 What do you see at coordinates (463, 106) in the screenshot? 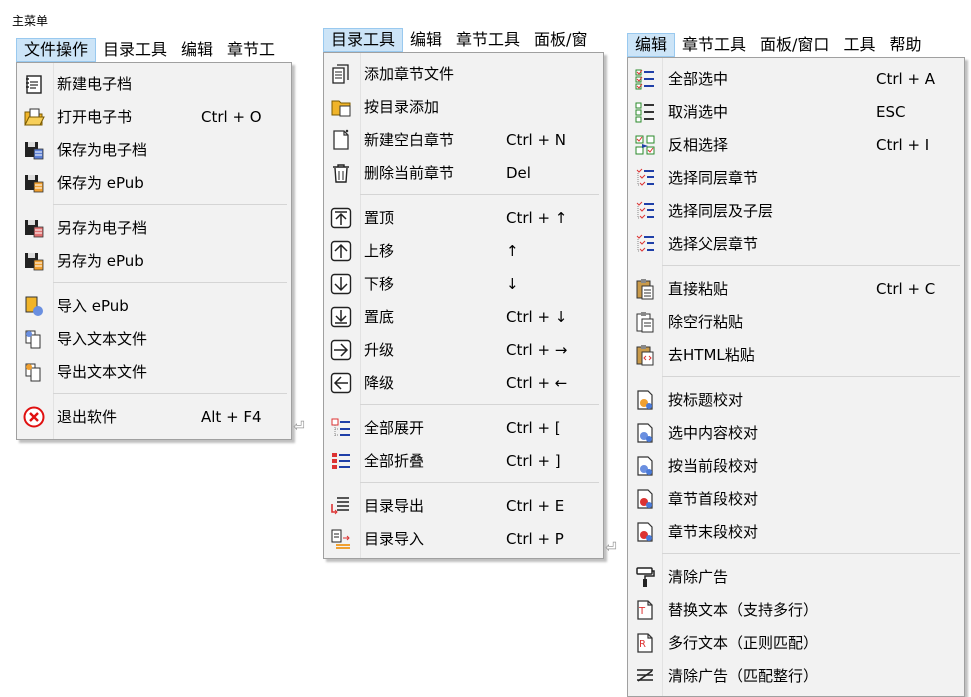
I see `menu-item-add-by-directory: 按目录添加` at bounding box center [463, 106].